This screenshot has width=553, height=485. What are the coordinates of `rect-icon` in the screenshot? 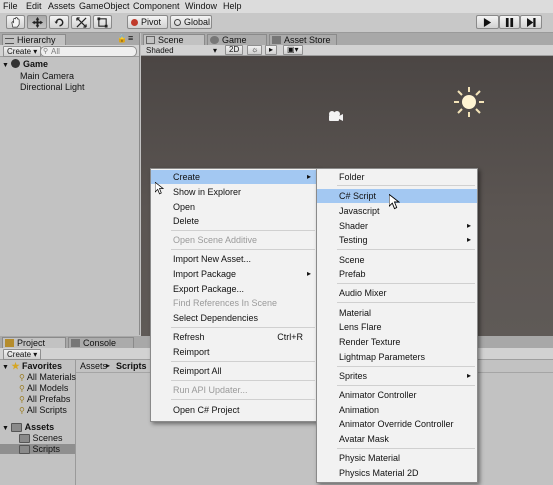 It's located at (102, 22).